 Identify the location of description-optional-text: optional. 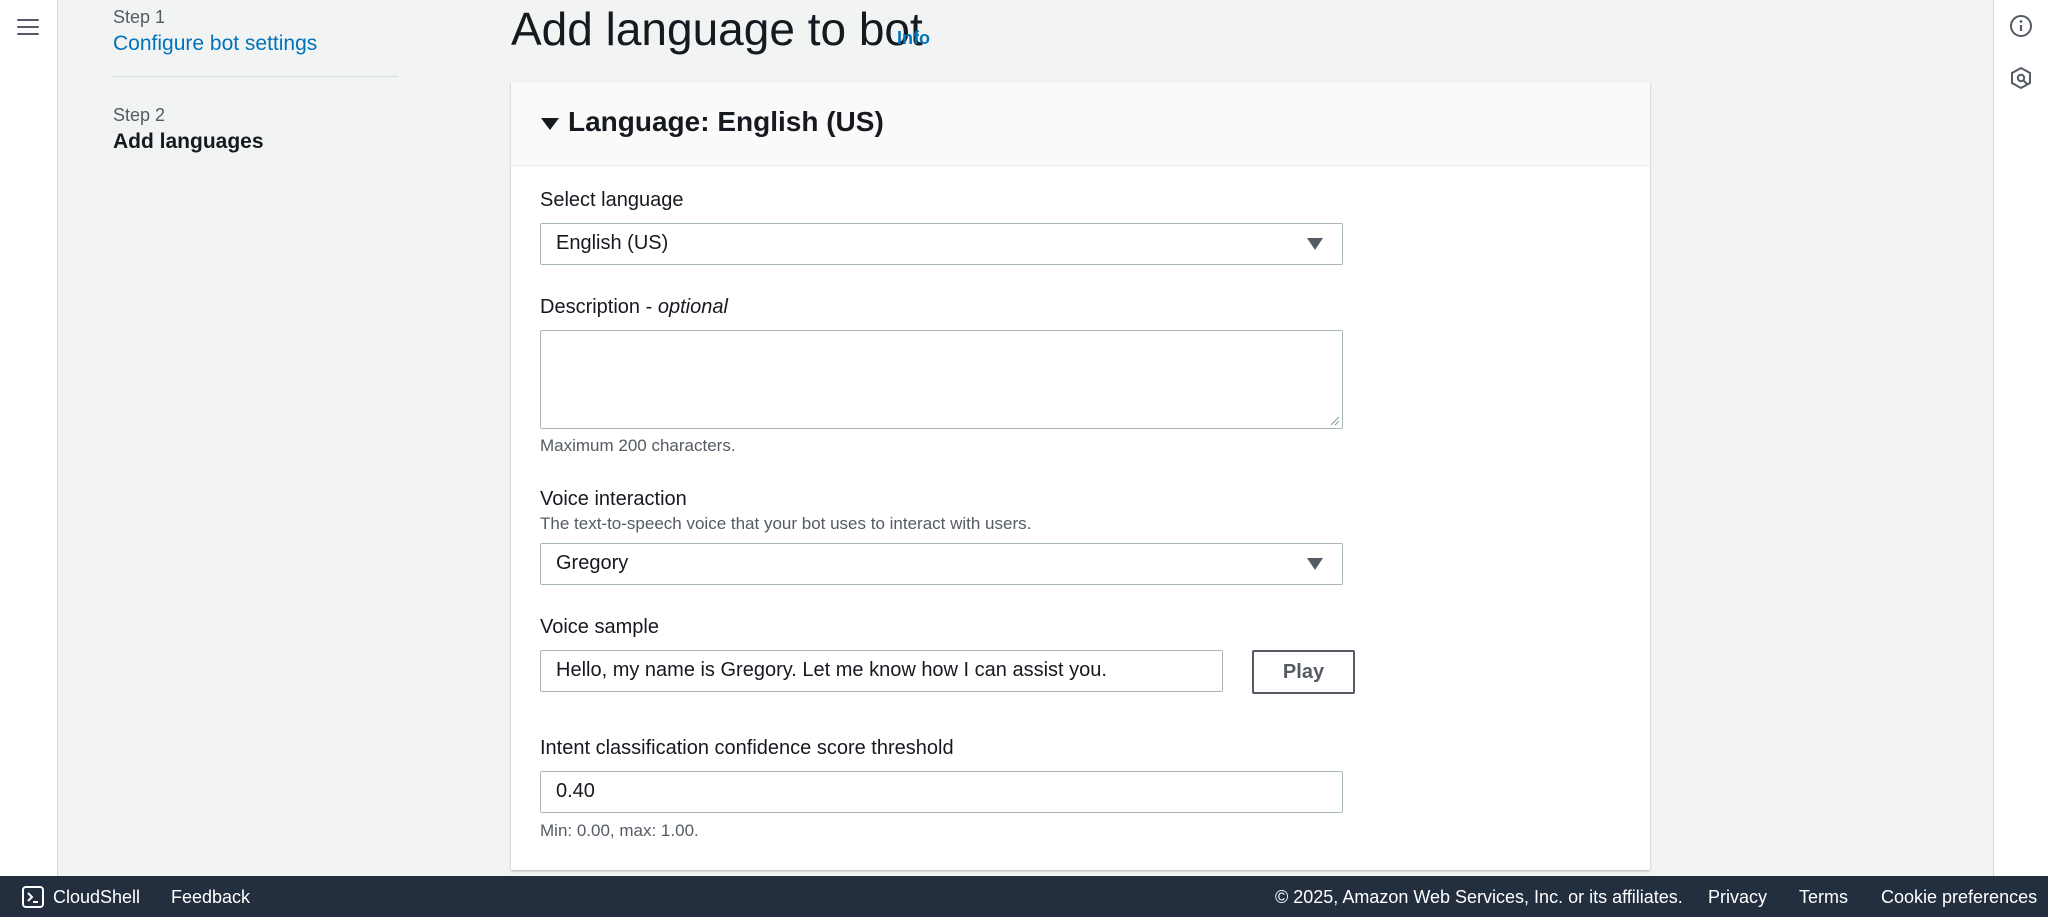
(692, 307).